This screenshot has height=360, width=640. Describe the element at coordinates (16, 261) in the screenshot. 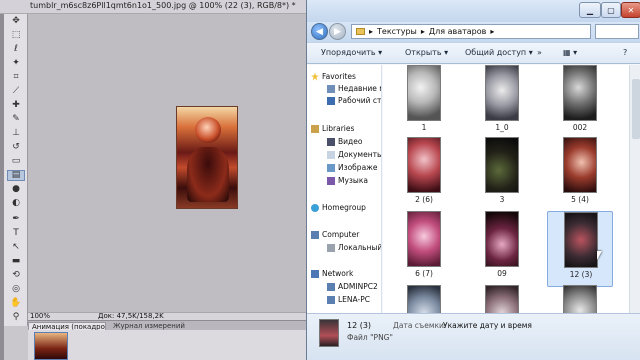

I see `shape-tool-icon: ▬` at that location.